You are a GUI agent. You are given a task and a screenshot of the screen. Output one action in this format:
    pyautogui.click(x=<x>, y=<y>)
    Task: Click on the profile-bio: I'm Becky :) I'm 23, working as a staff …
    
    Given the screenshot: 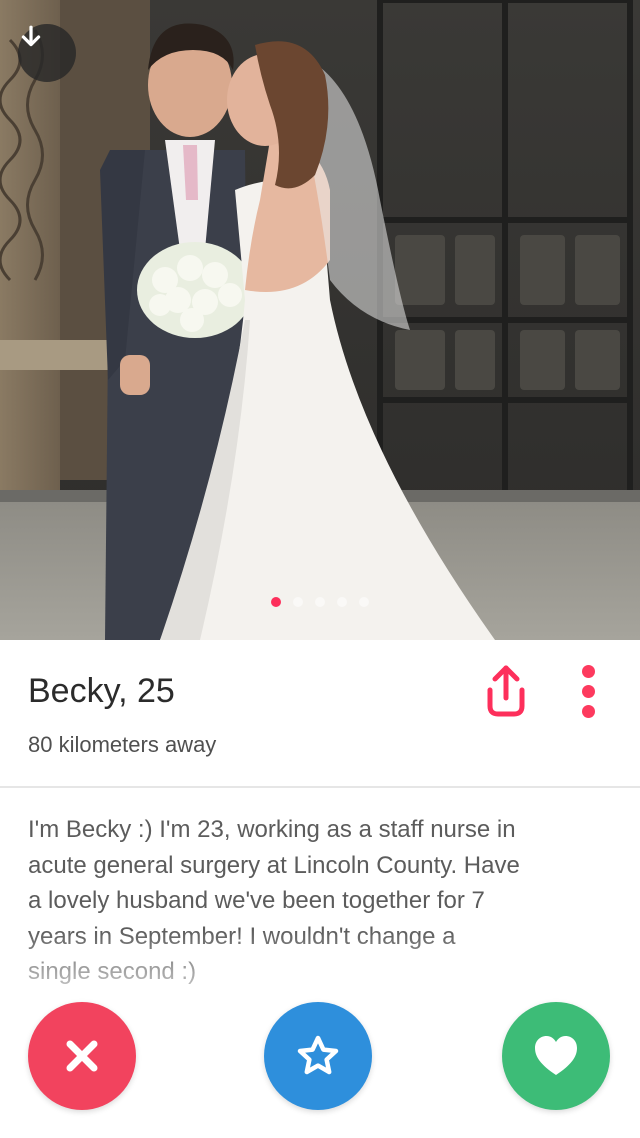 What is the action you would take?
    pyautogui.click(x=274, y=900)
    